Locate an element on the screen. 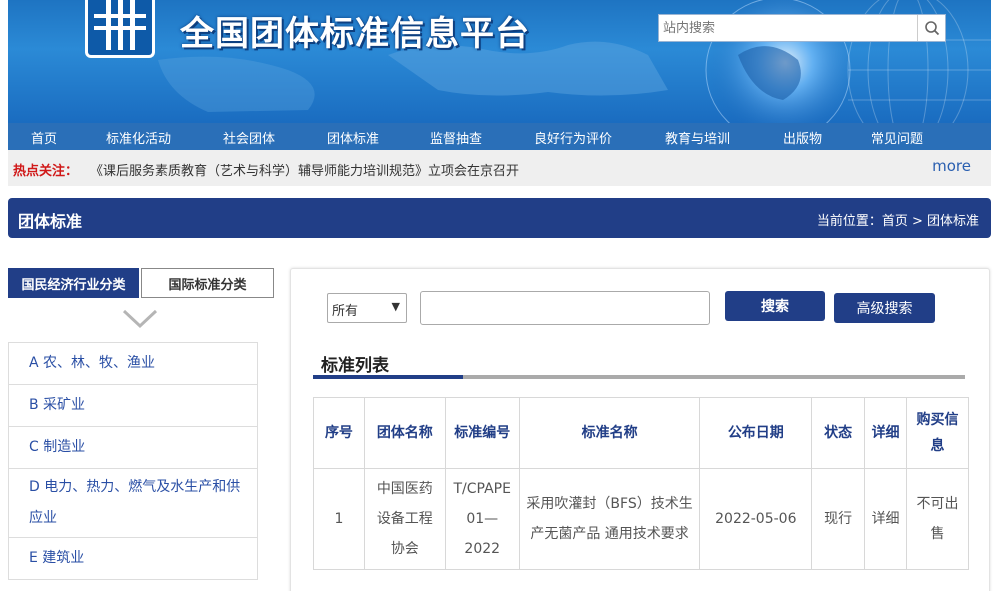 The width and height of the screenshot is (997, 591). site-search is located at coordinates (802, 28).